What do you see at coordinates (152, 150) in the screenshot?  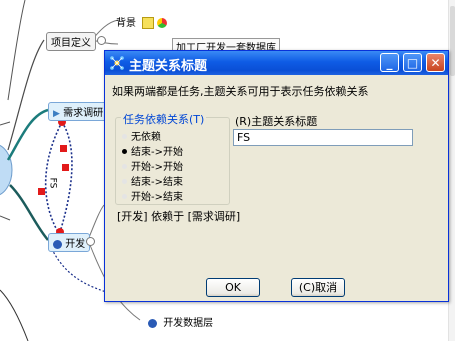 I see `radio-finish-to-start: 结束->开始` at bounding box center [152, 150].